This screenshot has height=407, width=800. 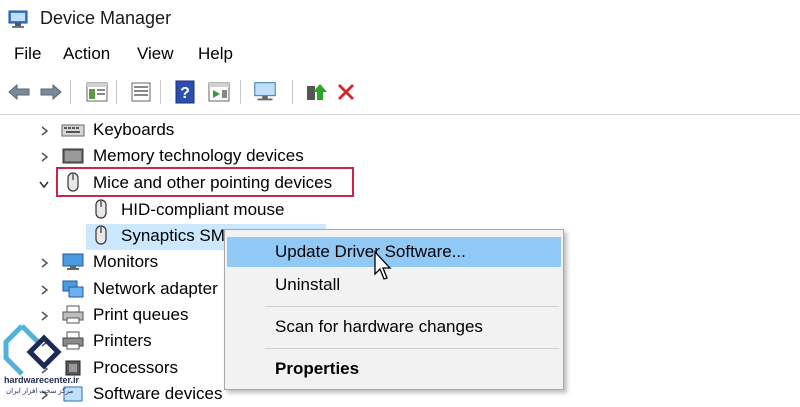 I want to click on show-hide-console-tree-button, so click(x=97, y=92).